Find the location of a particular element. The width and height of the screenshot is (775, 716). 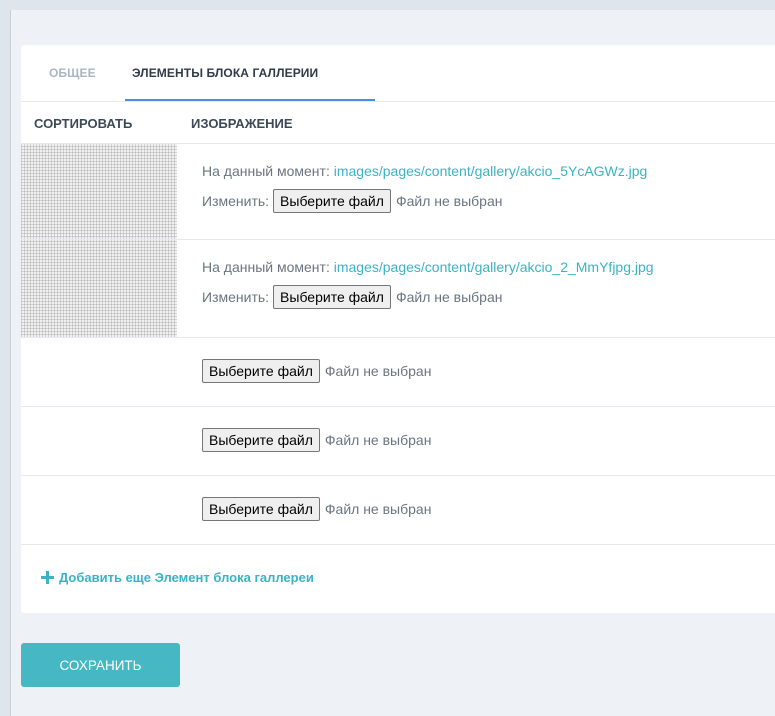

column-header-image: ИЗОБРАЖЕНИЕ is located at coordinates (242, 123).